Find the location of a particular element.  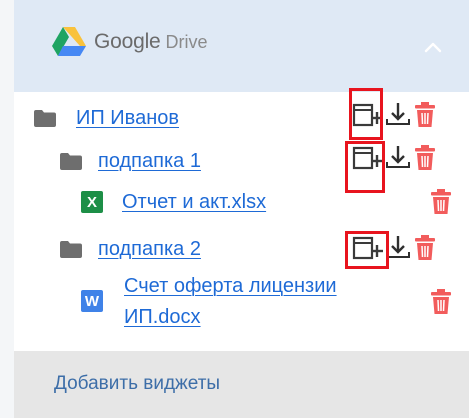

chevron-up-icon is located at coordinates (433, 47).